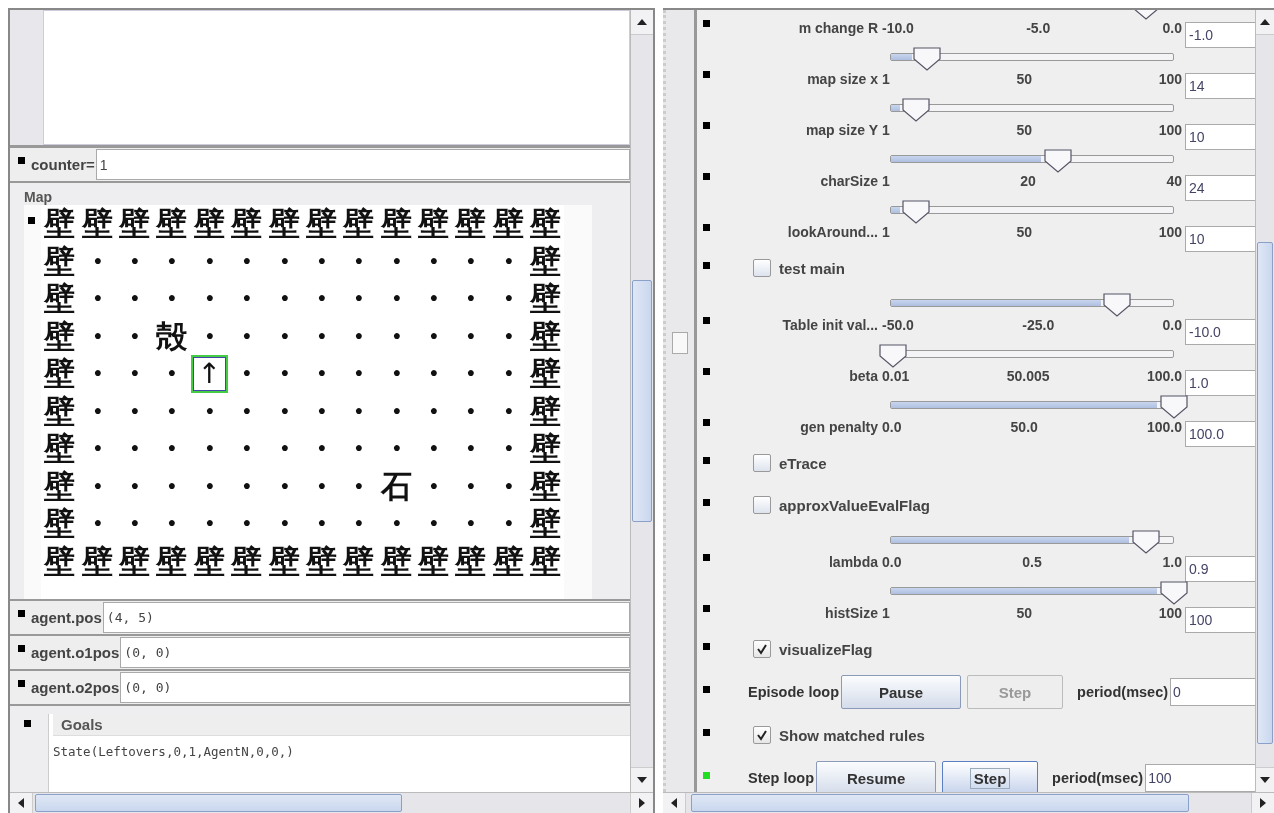  Describe the element at coordinates (1212, 692) in the screenshot. I see `period-field: 0` at that location.